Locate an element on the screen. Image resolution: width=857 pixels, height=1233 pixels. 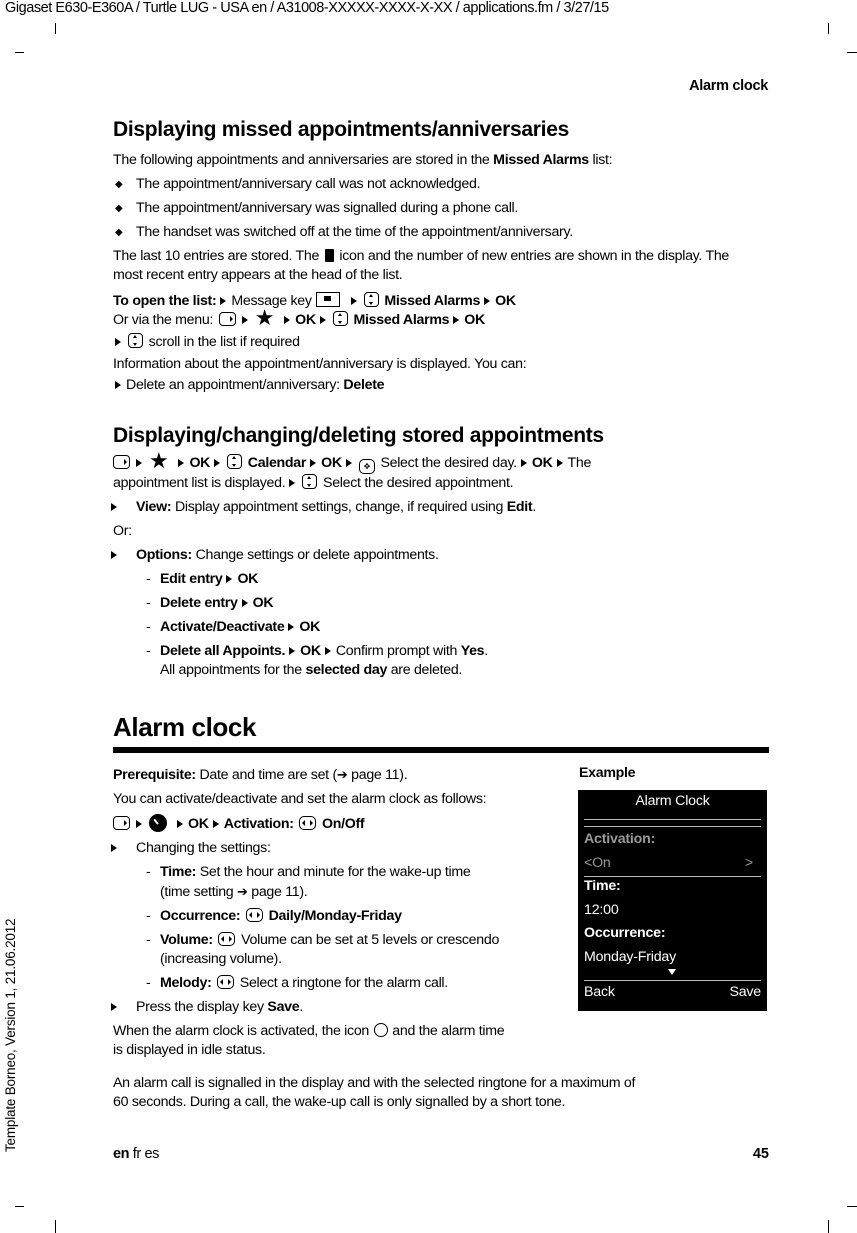
edit-key: Edit is located at coordinates (519, 507).